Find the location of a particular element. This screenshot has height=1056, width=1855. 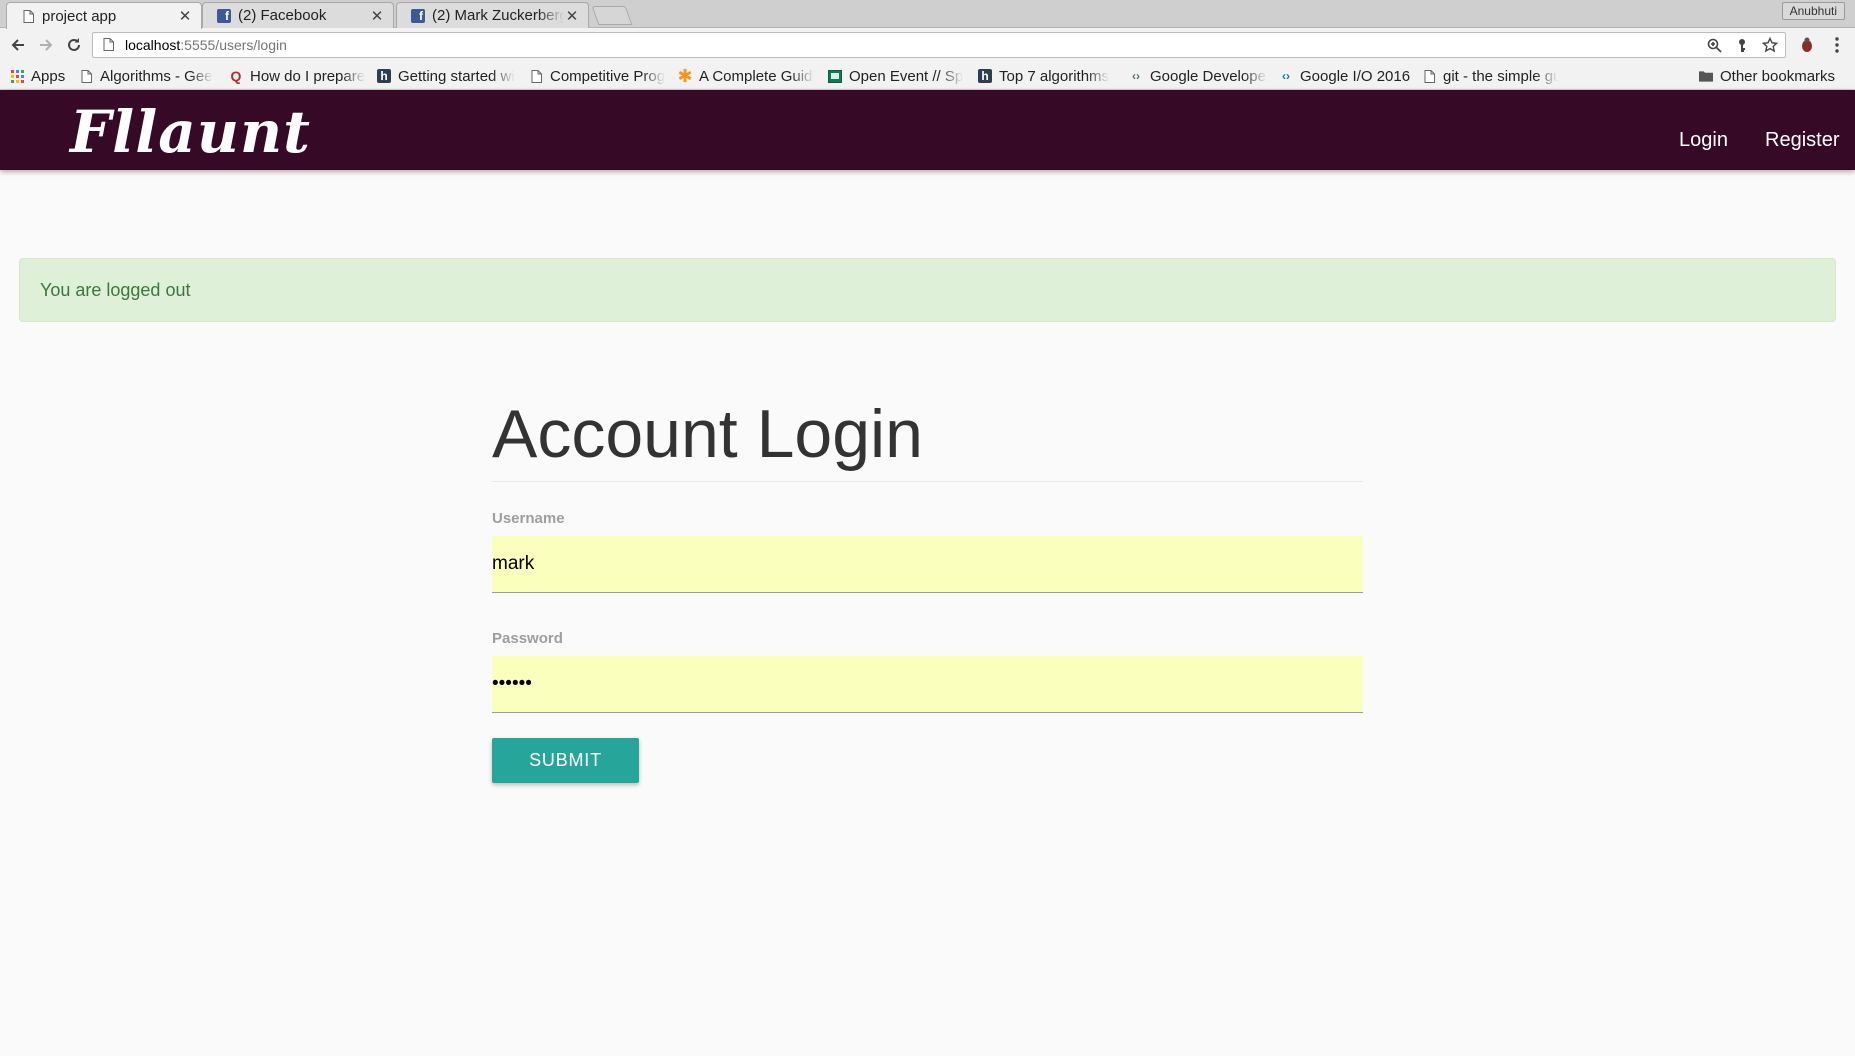

arrow-right-icon is located at coordinates (46, 45).